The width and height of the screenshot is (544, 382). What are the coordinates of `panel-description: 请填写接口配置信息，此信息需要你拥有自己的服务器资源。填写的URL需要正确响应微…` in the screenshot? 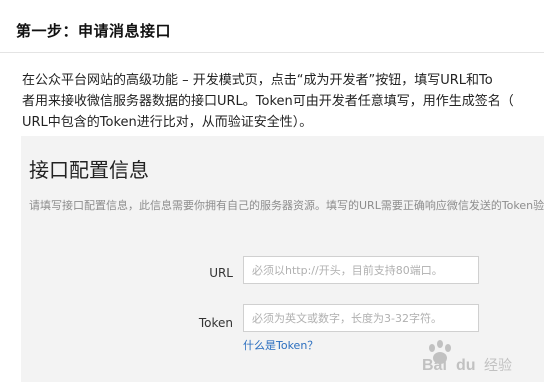 It's located at (286, 205).